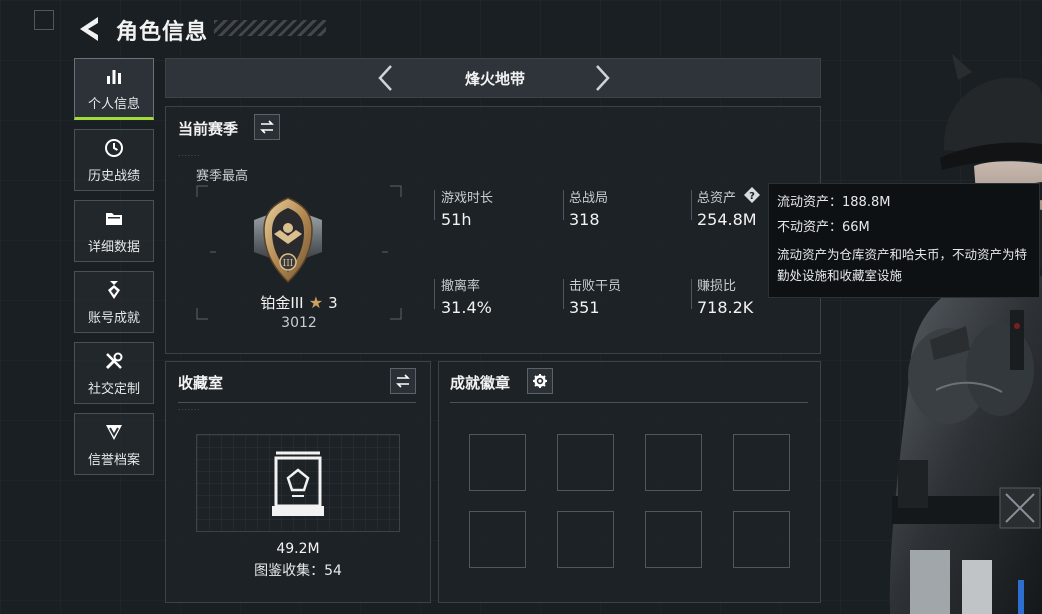  I want to click on stat-label: 撤离率, so click(461, 286).